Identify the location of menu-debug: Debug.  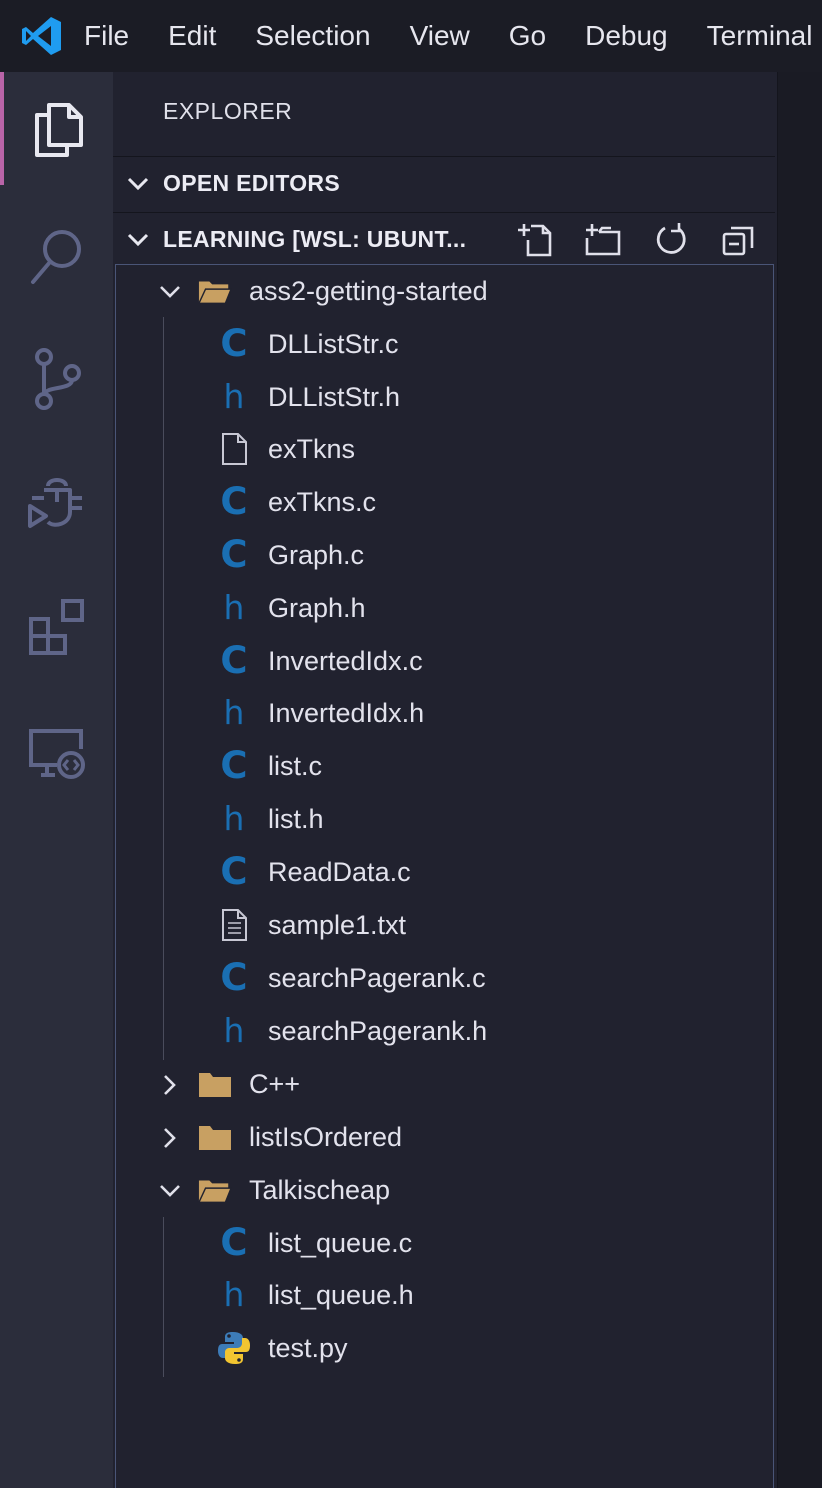
(626, 36).